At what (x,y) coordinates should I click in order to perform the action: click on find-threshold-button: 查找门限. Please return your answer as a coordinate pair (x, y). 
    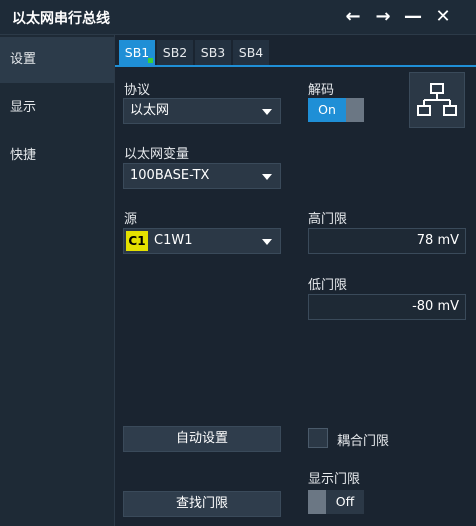
    Looking at the image, I should click on (202, 504).